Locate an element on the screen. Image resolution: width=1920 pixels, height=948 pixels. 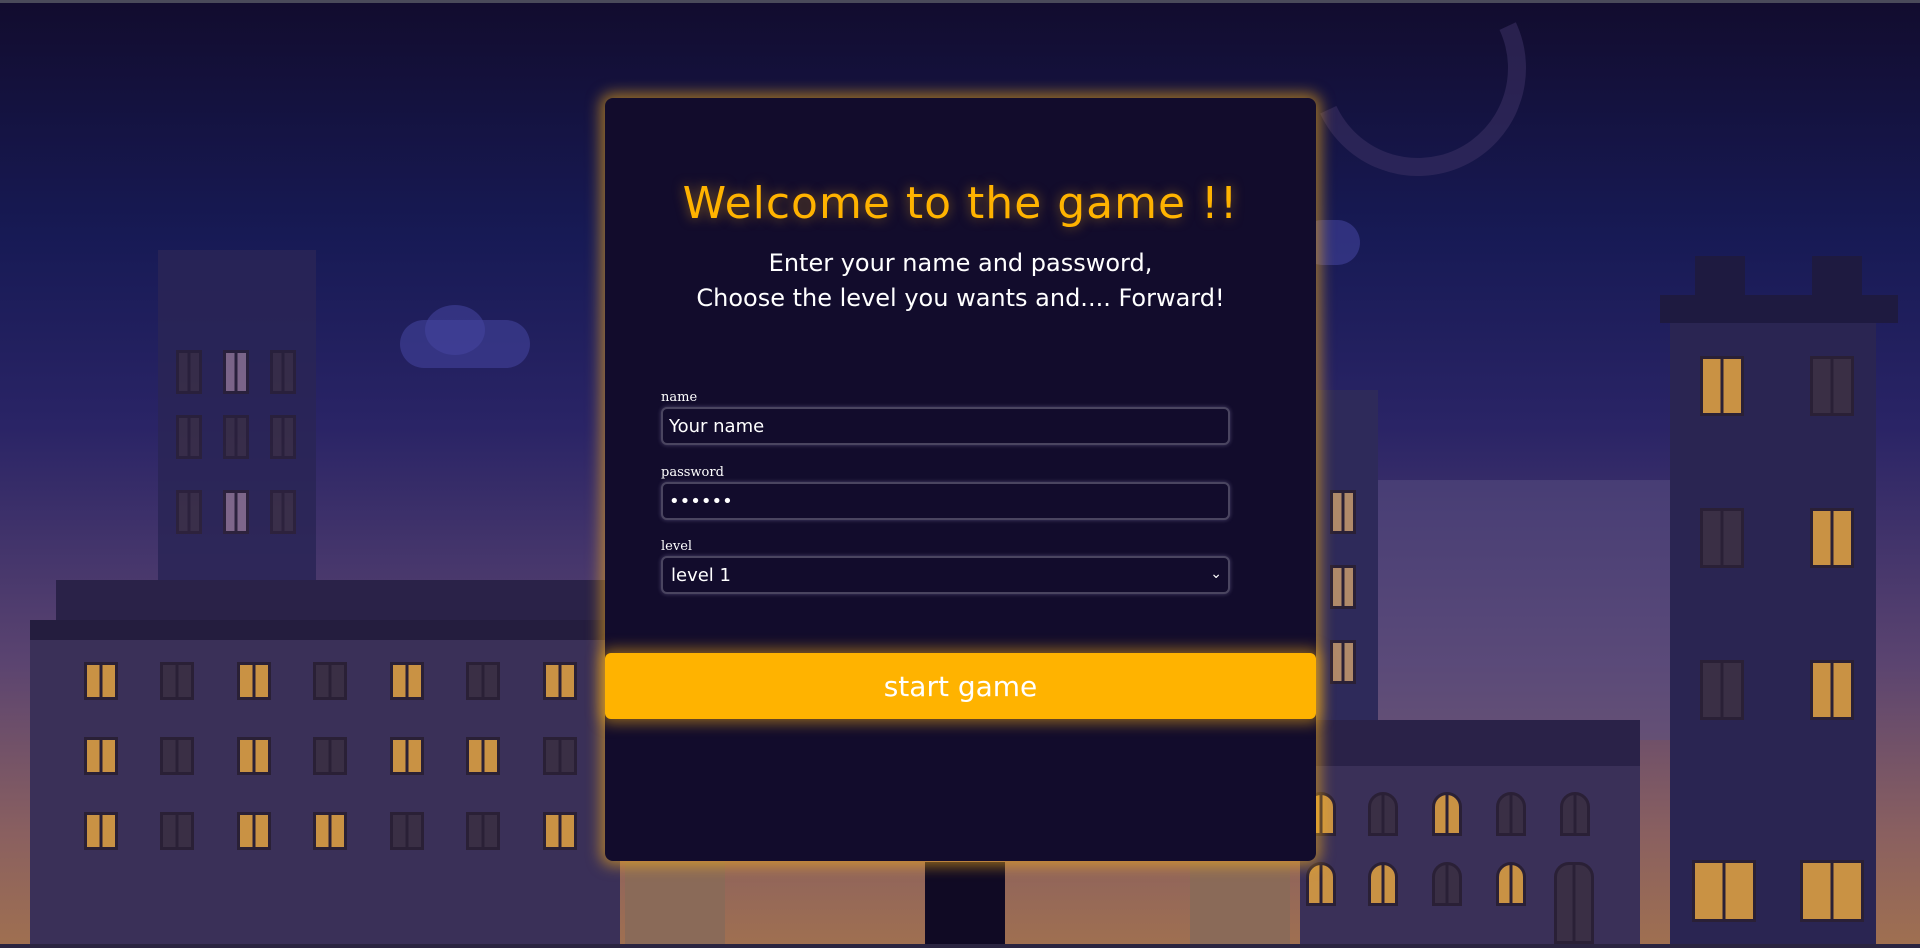
low-building-left-cornice is located at coordinates (325, 630).